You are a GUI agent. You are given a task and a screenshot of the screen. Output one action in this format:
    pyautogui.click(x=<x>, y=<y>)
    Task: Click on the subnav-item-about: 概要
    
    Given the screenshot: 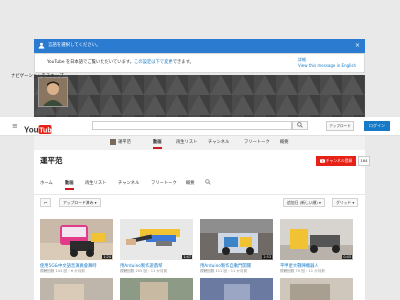 What is the action you would take?
    pyautogui.click(x=284, y=142)
    